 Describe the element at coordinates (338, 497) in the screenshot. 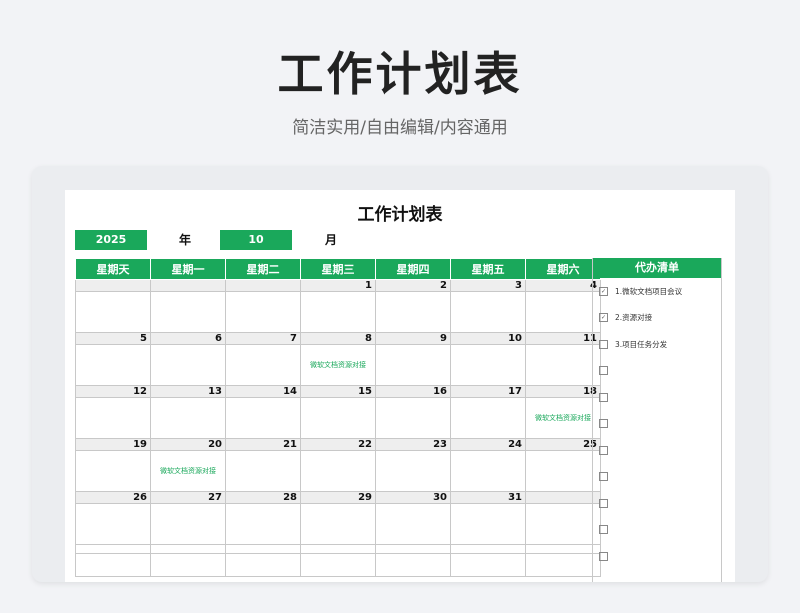

I see `date-number: 29` at that location.